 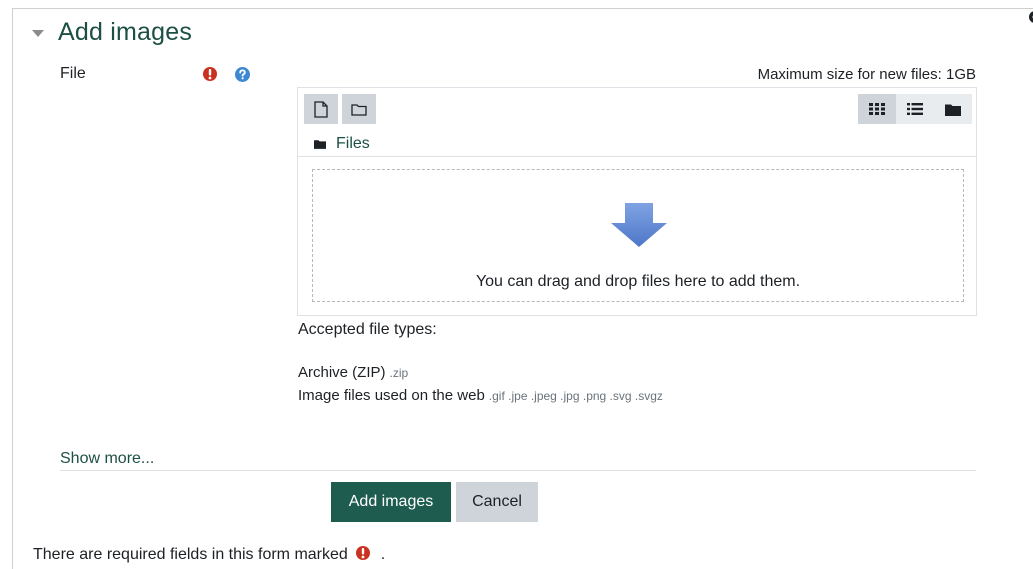 What do you see at coordinates (353, 144) in the screenshot?
I see `breadcrumb-files: Files` at bounding box center [353, 144].